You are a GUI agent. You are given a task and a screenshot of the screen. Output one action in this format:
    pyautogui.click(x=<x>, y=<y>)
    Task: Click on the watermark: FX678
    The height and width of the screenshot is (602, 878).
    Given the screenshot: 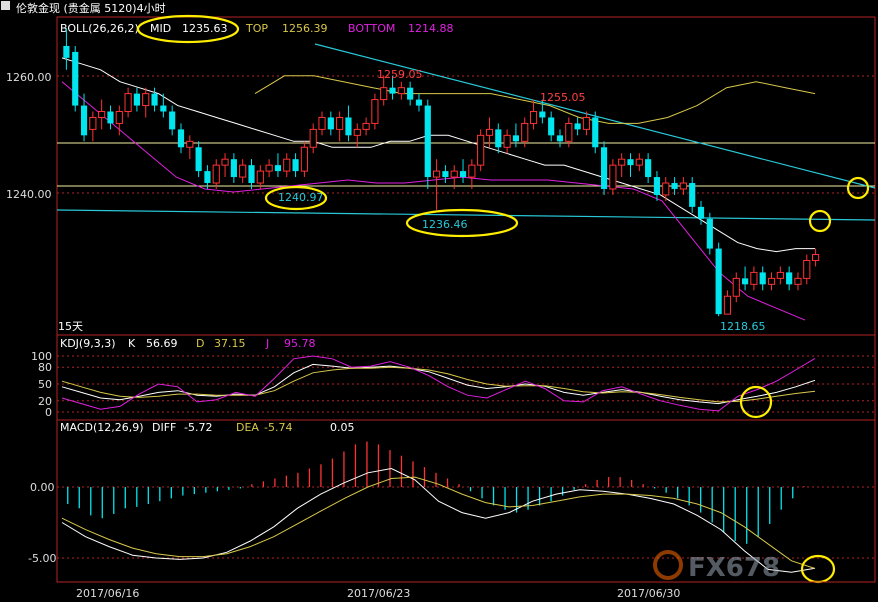 What is the action you would take?
    pyautogui.click(x=716, y=566)
    